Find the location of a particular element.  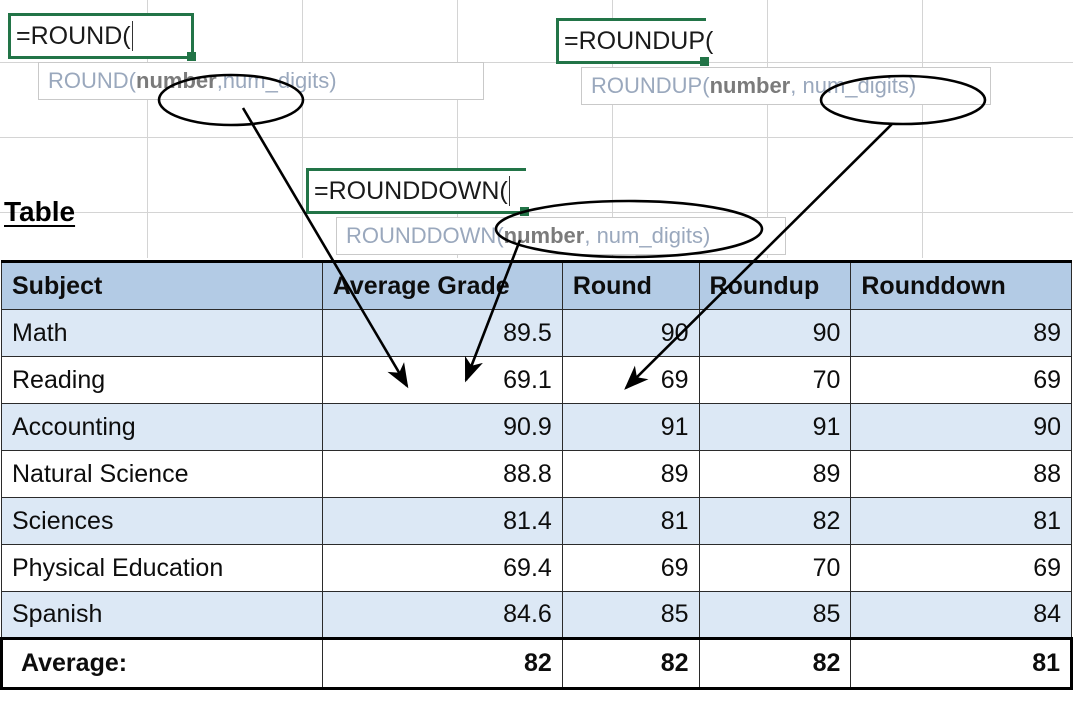

table-row: Natural Science 88.8 89 89 88 is located at coordinates (536, 474).